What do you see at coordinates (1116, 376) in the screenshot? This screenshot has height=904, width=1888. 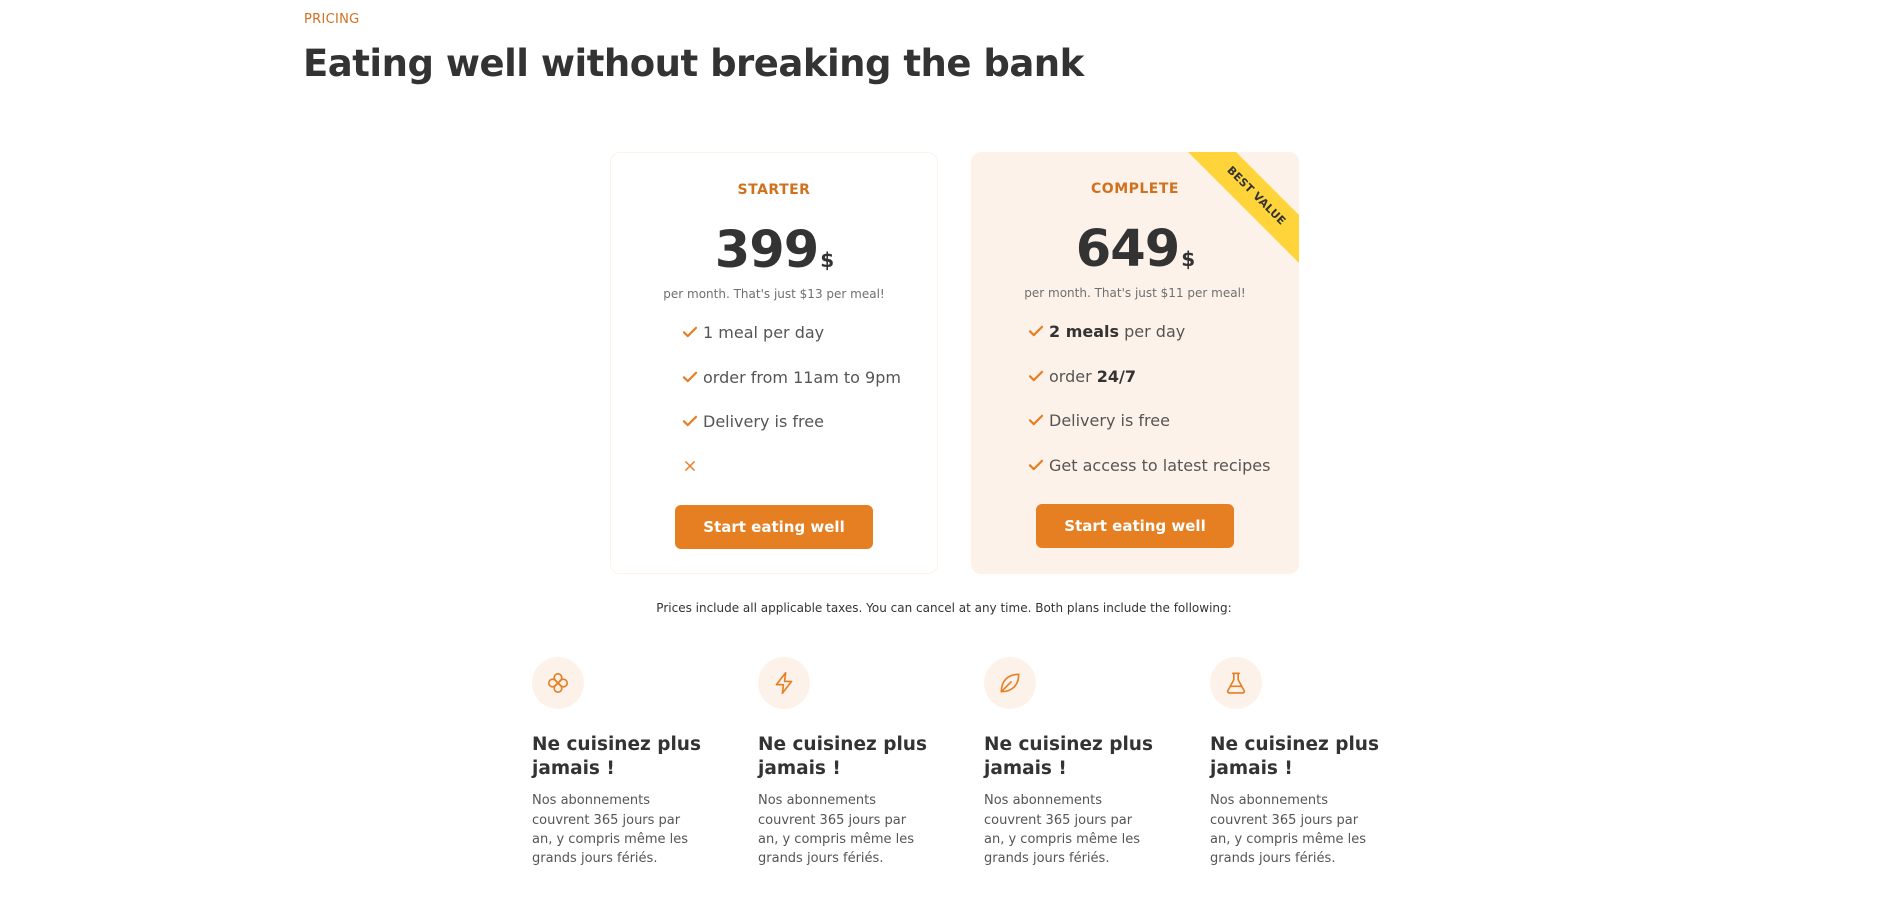 I see `plan-feature-strong: 24/7` at bounding box center [1116, 376].